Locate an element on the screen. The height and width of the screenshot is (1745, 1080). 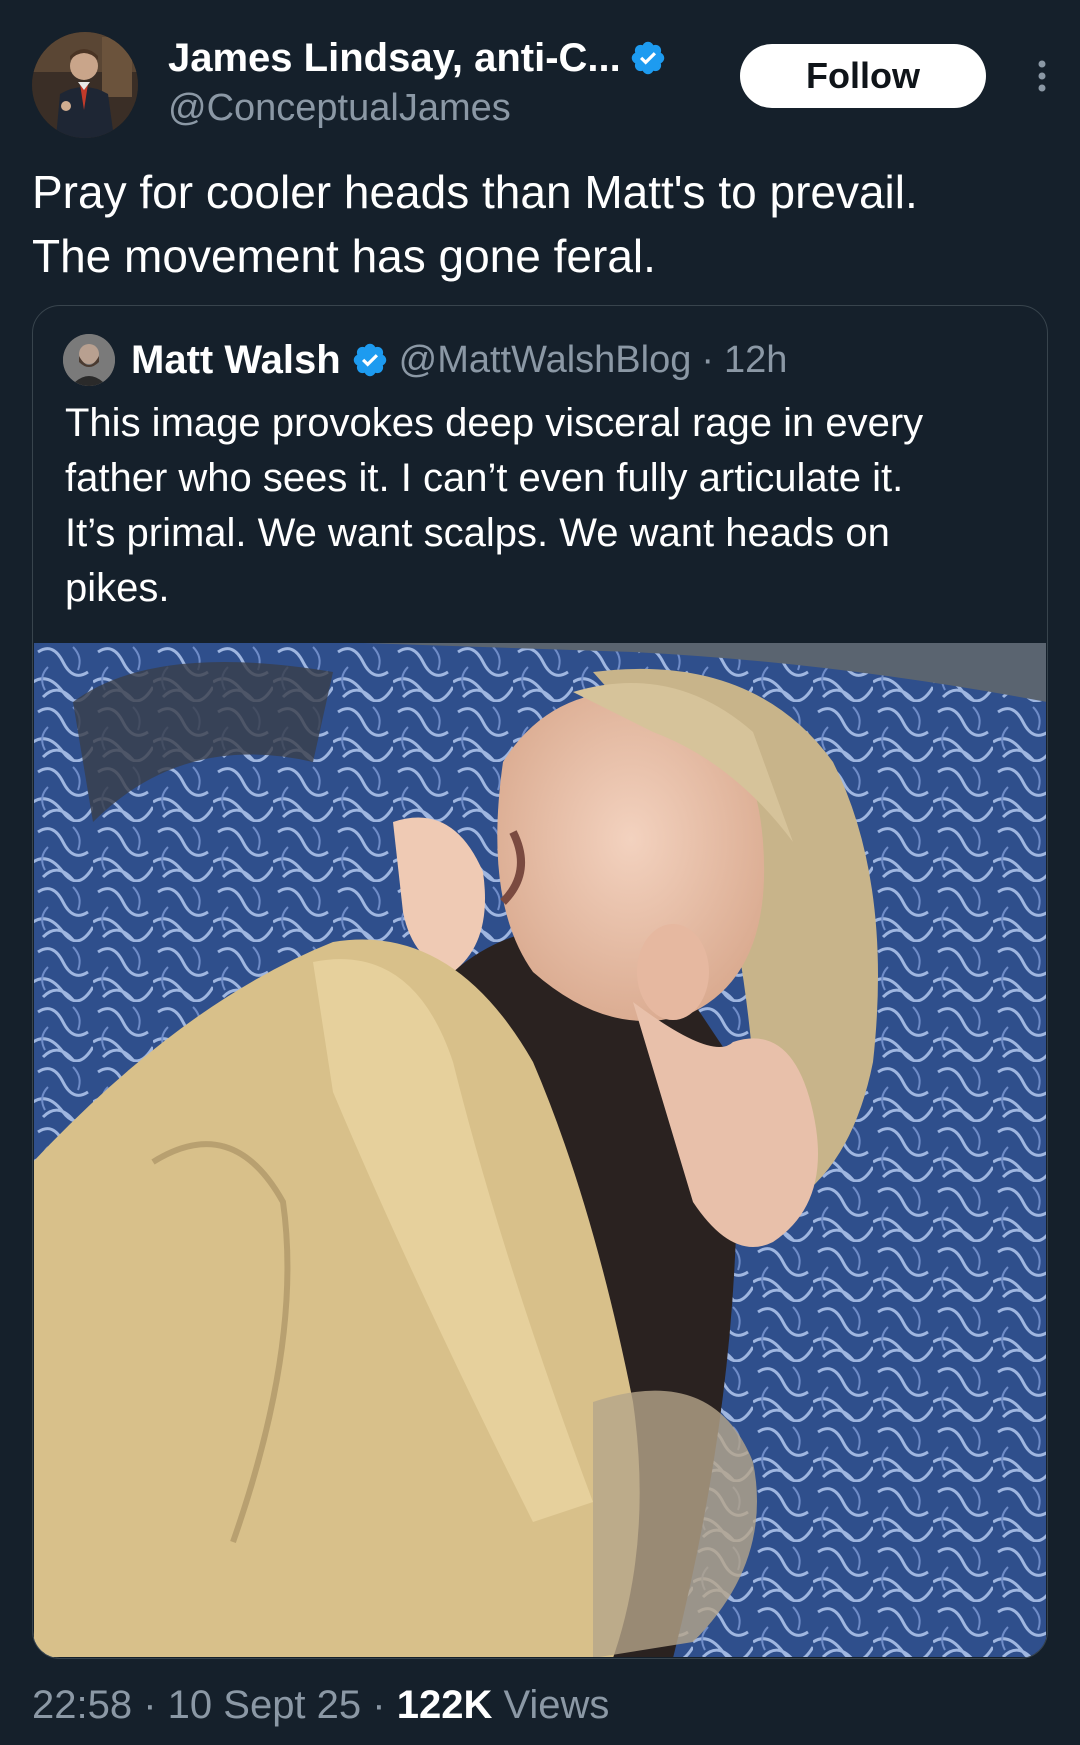
quoted-tweet-time: 12h is located at coordinates (755, 360).